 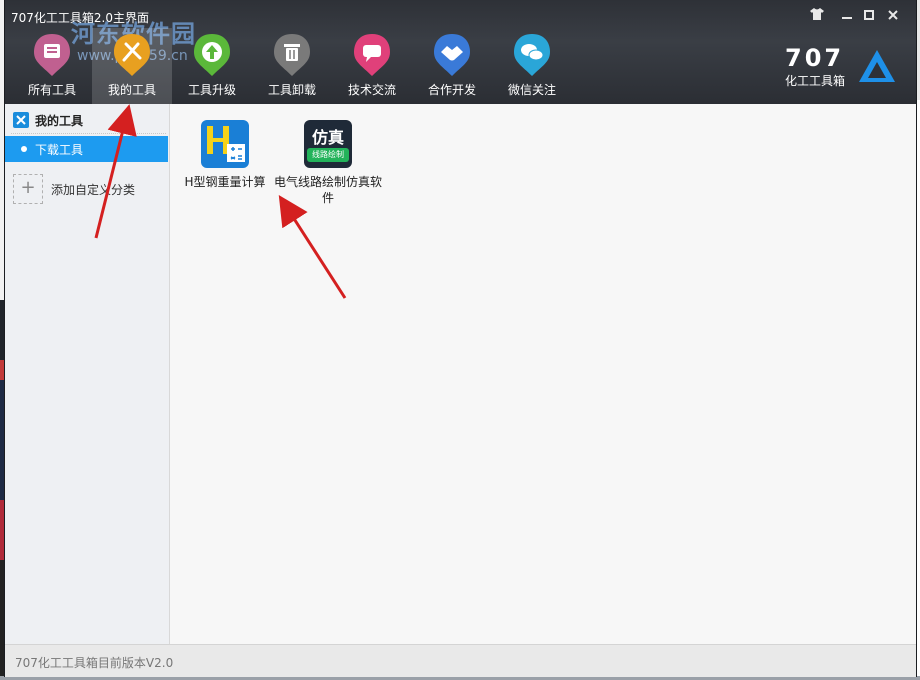 I want to click on main-toolbar: 所有工具 我的工具 工具升级 工具卸载 技术交流 合作开发 微信关注, so click(x=292, y=66).